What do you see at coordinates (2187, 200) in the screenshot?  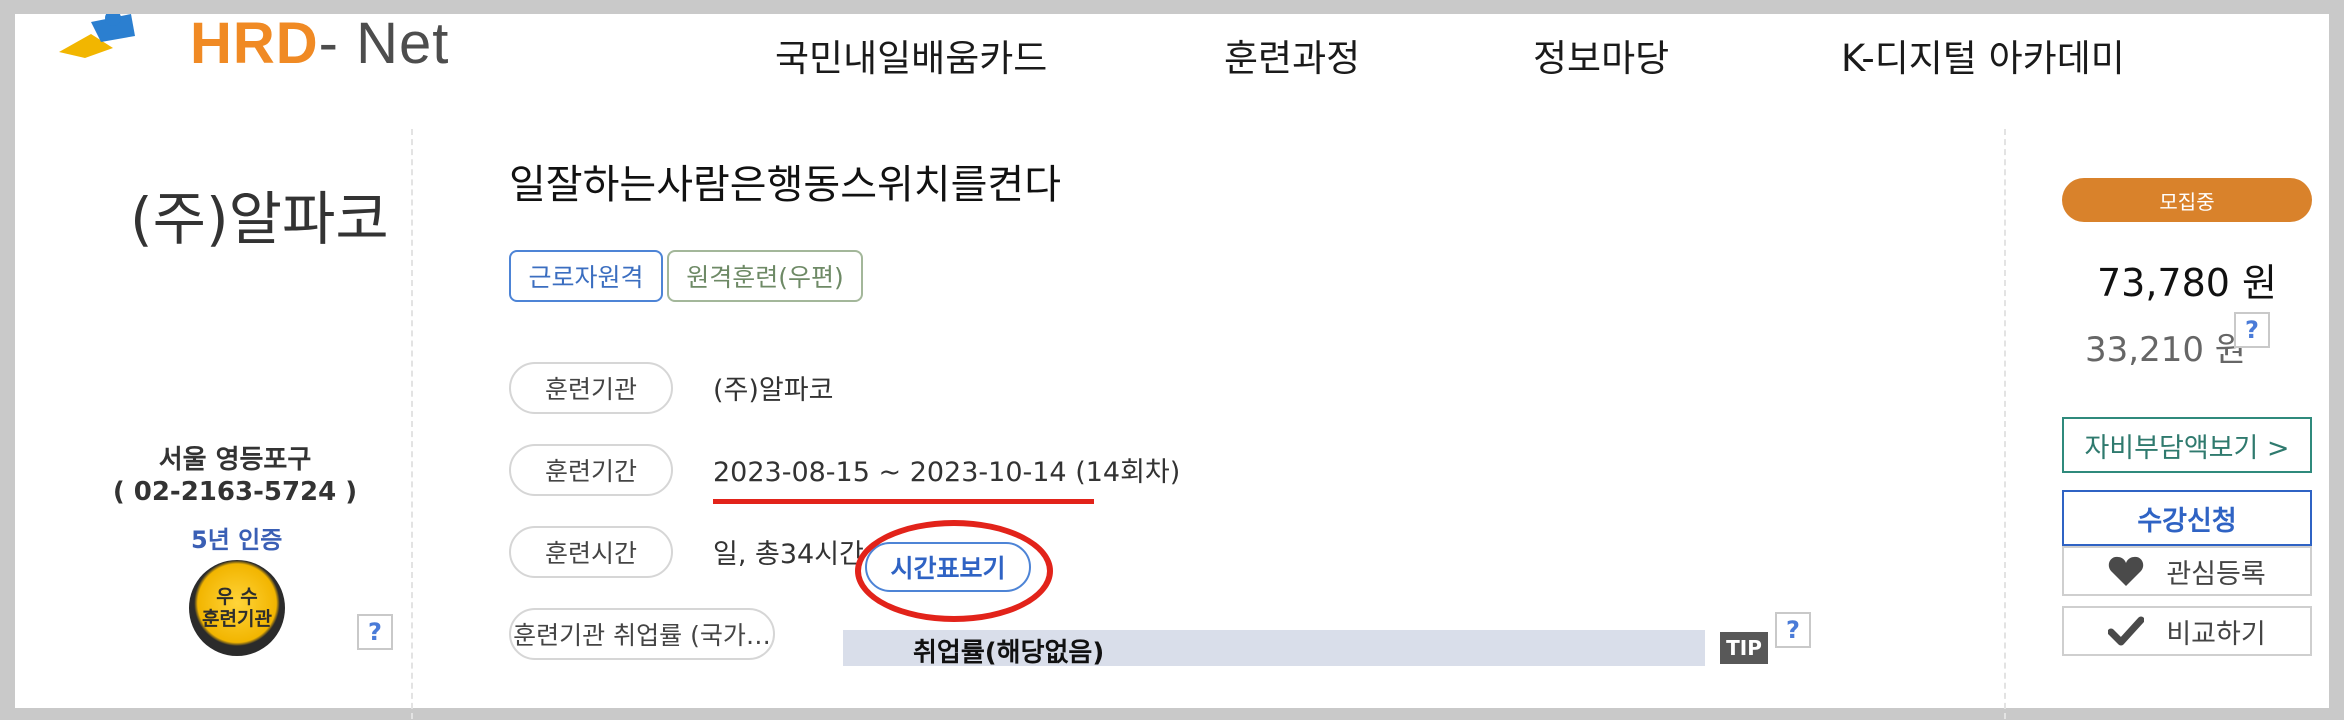 I see `recruiting-status-badge: 모집중` at bounding box center [2187, 200].